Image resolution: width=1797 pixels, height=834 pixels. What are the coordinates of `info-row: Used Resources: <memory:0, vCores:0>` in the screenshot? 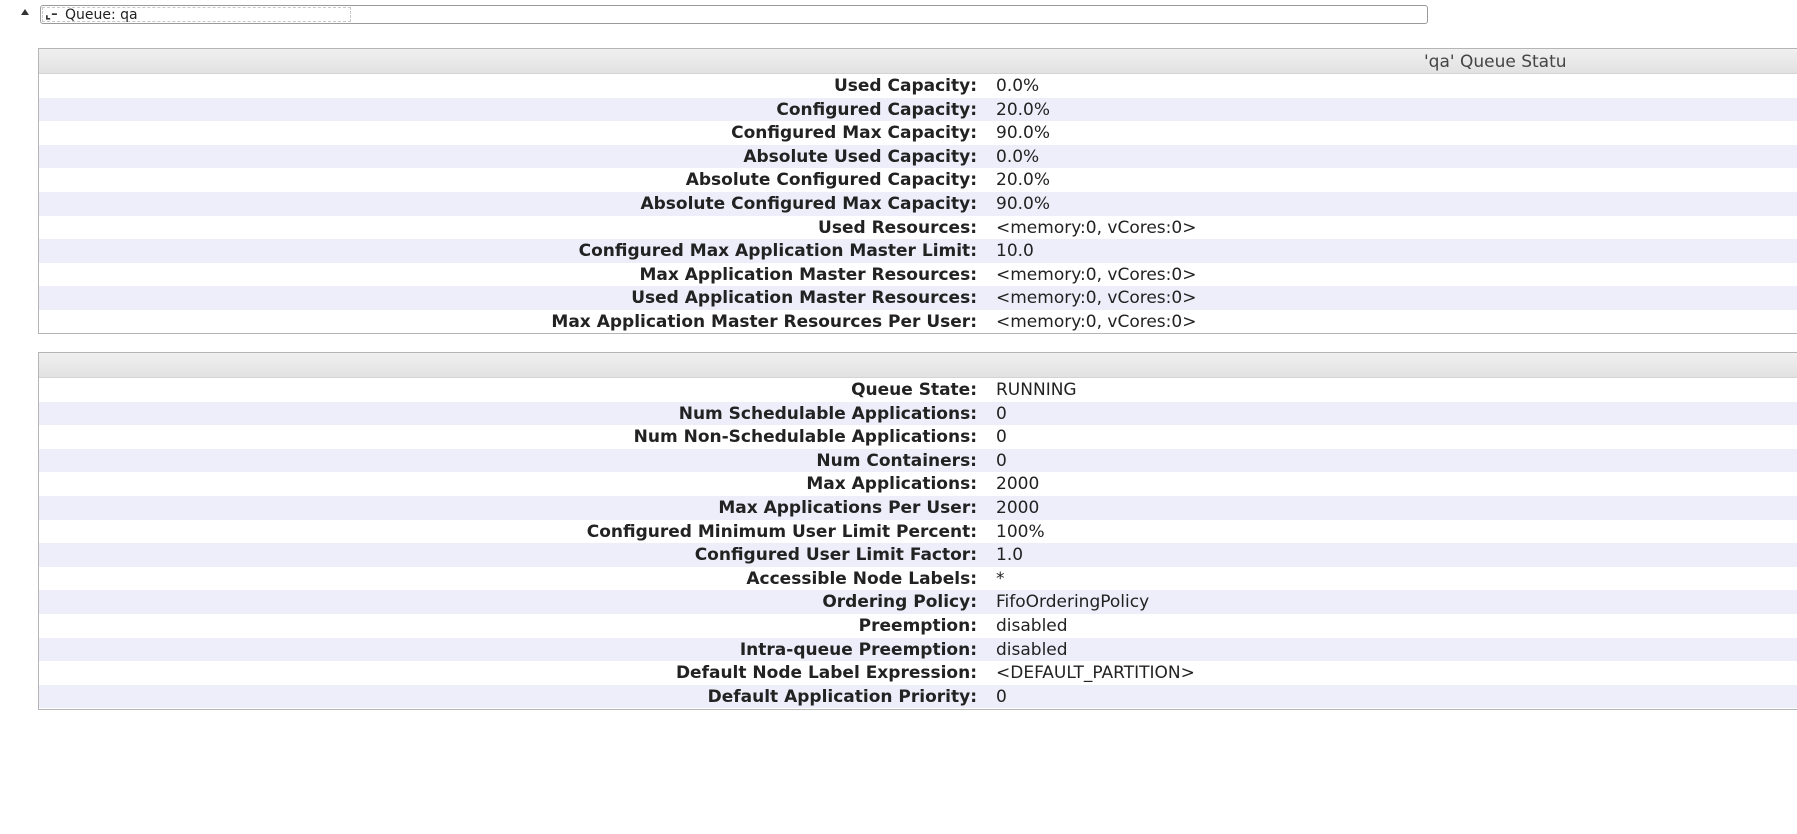 It's located at (918, 228).